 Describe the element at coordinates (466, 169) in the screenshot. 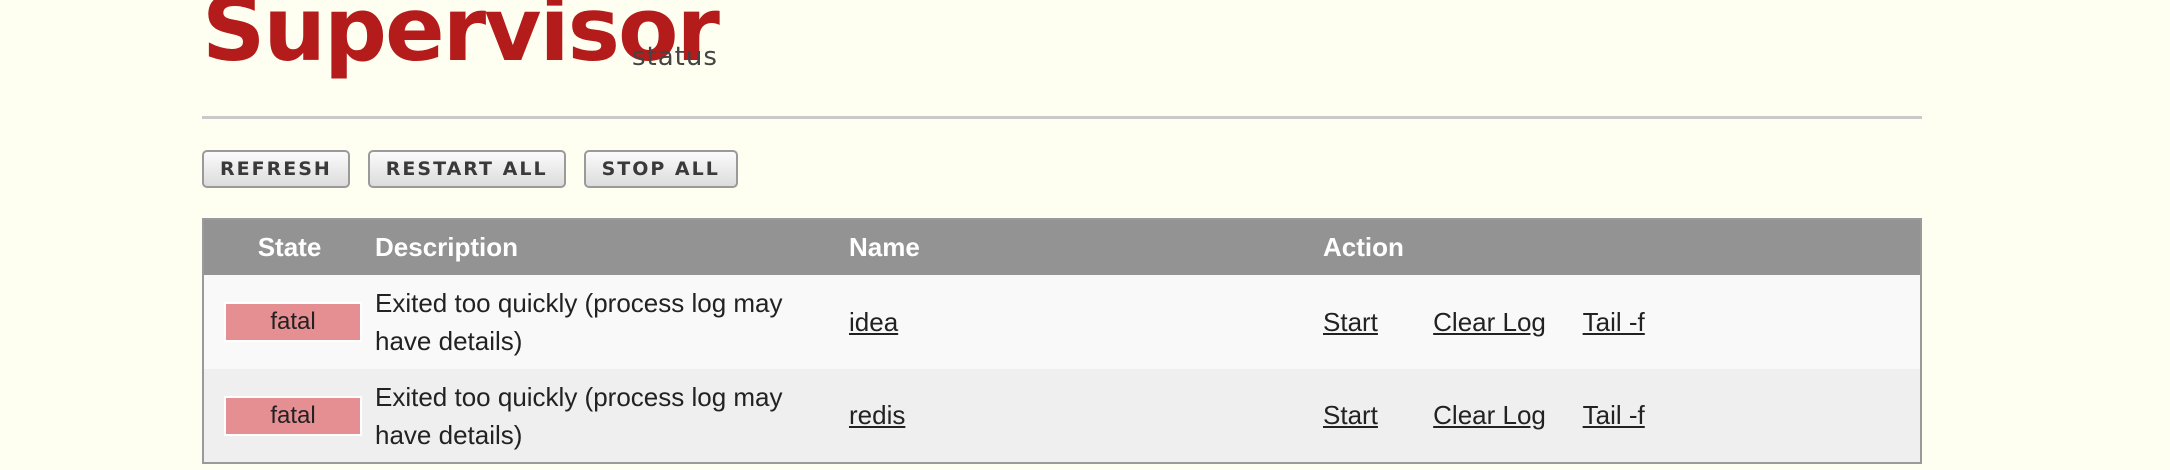

I see `restart-all-button: RESTART ALL` at that location.